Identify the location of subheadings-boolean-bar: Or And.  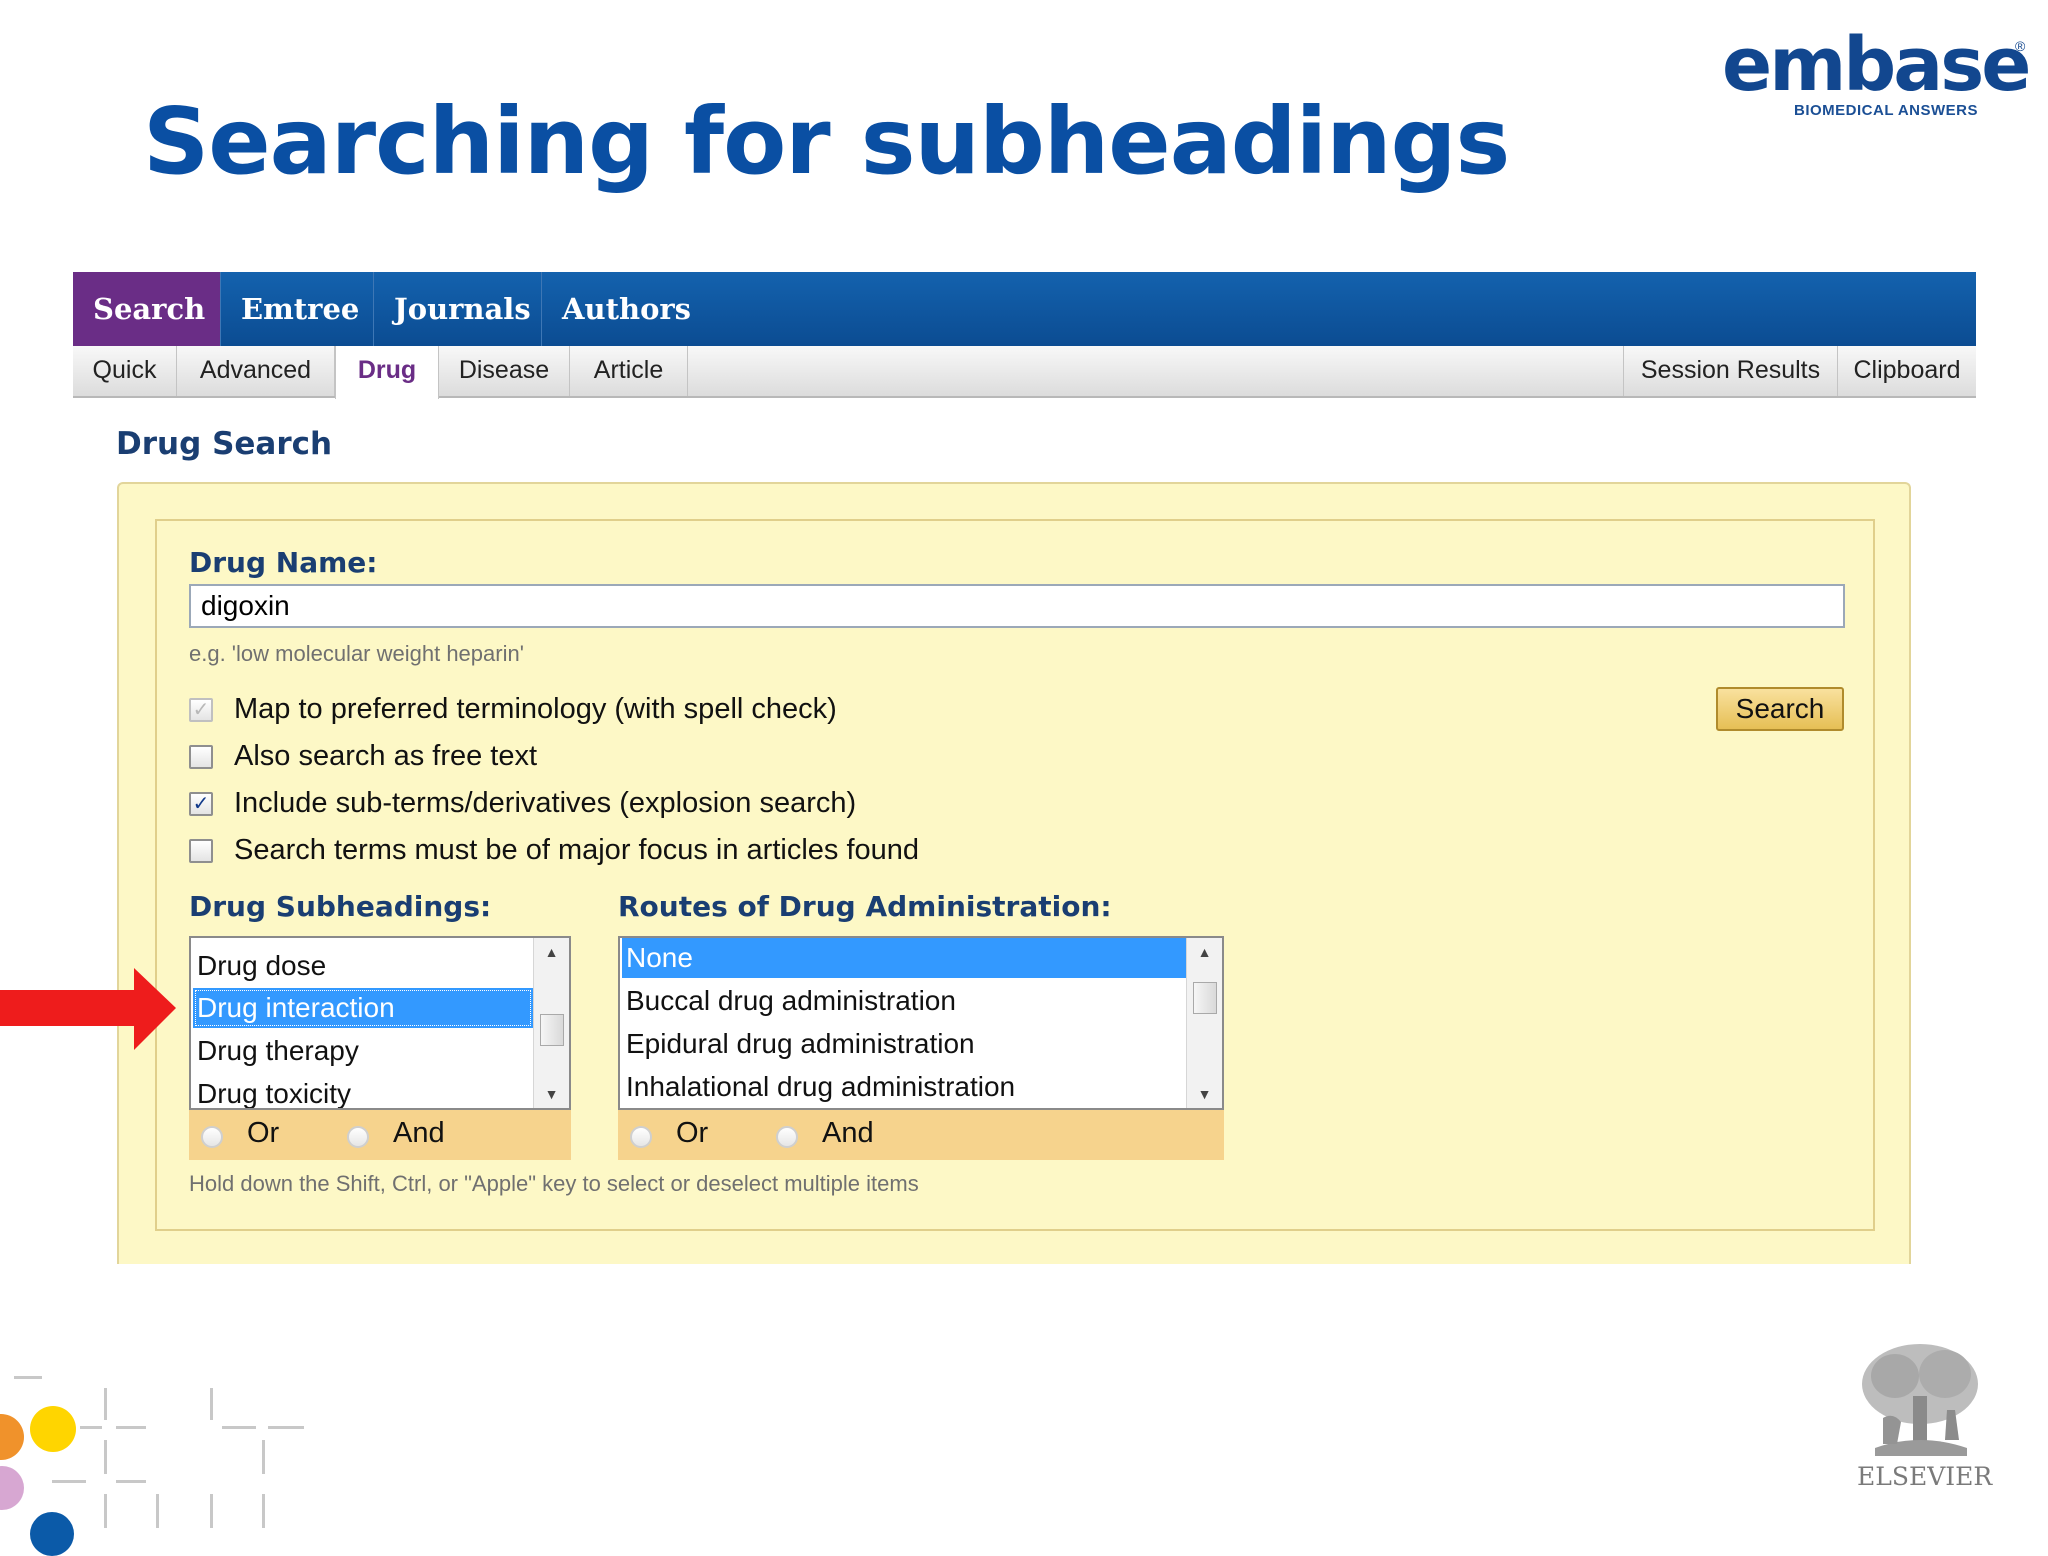
(380, 1135).